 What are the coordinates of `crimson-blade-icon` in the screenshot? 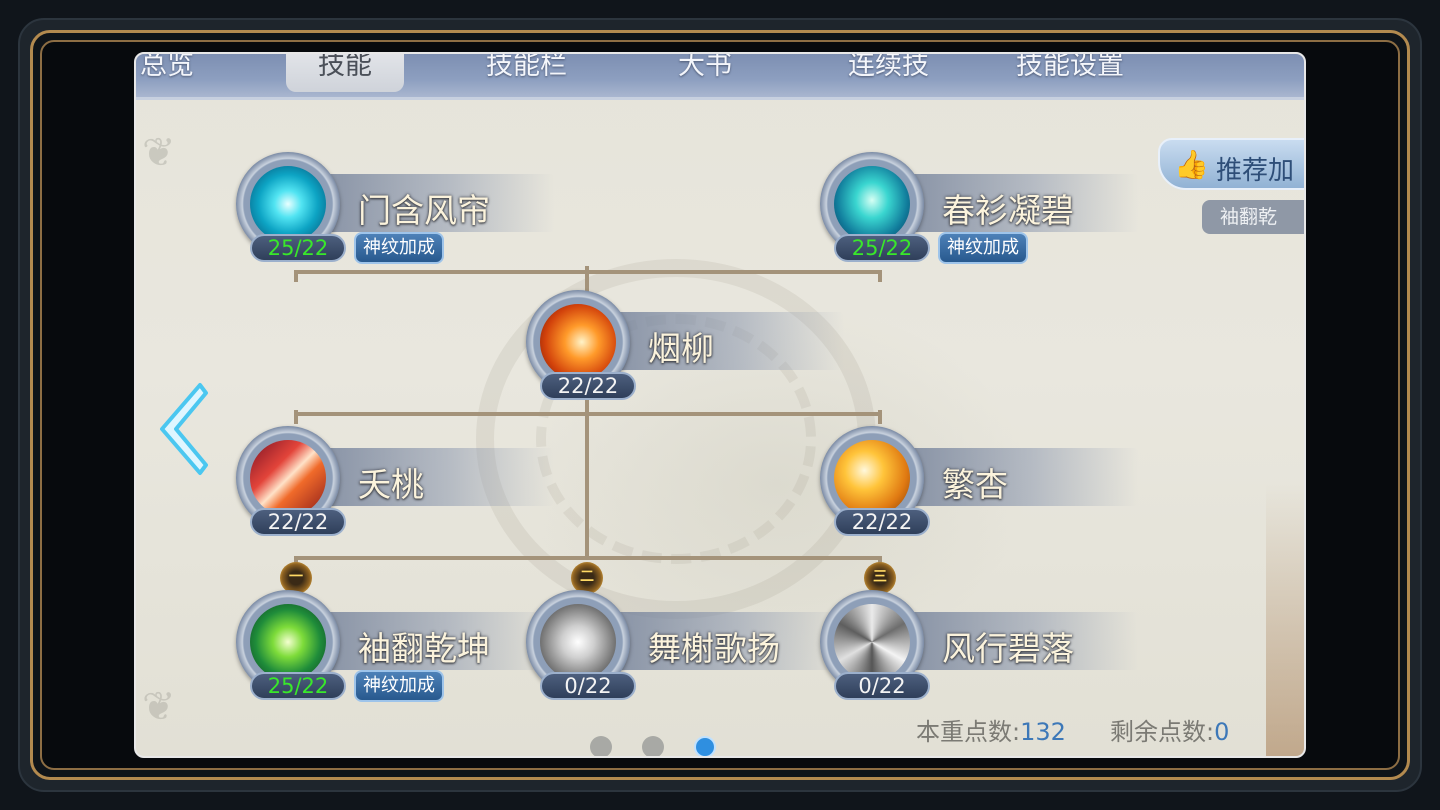 It's located at (288, 478).